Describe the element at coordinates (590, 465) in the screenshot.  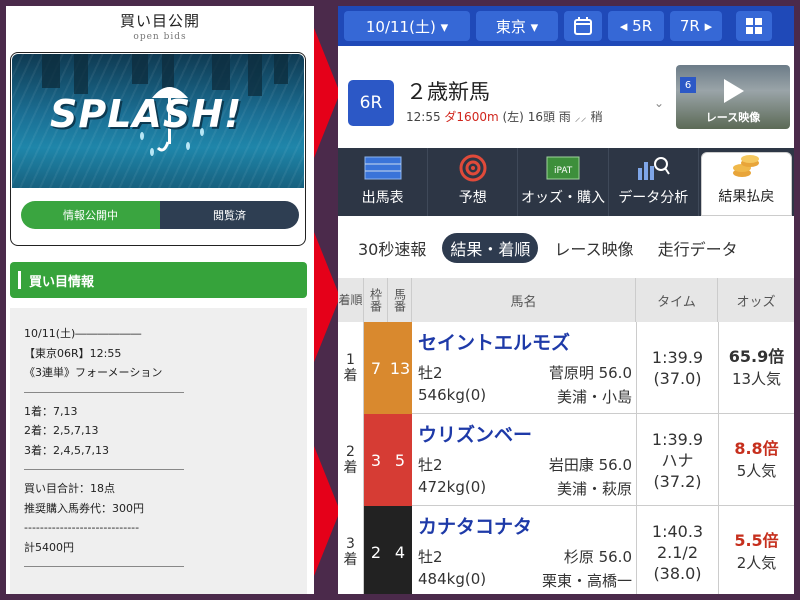
I see `jockey-weight: 岩田康 56.0` at that location.